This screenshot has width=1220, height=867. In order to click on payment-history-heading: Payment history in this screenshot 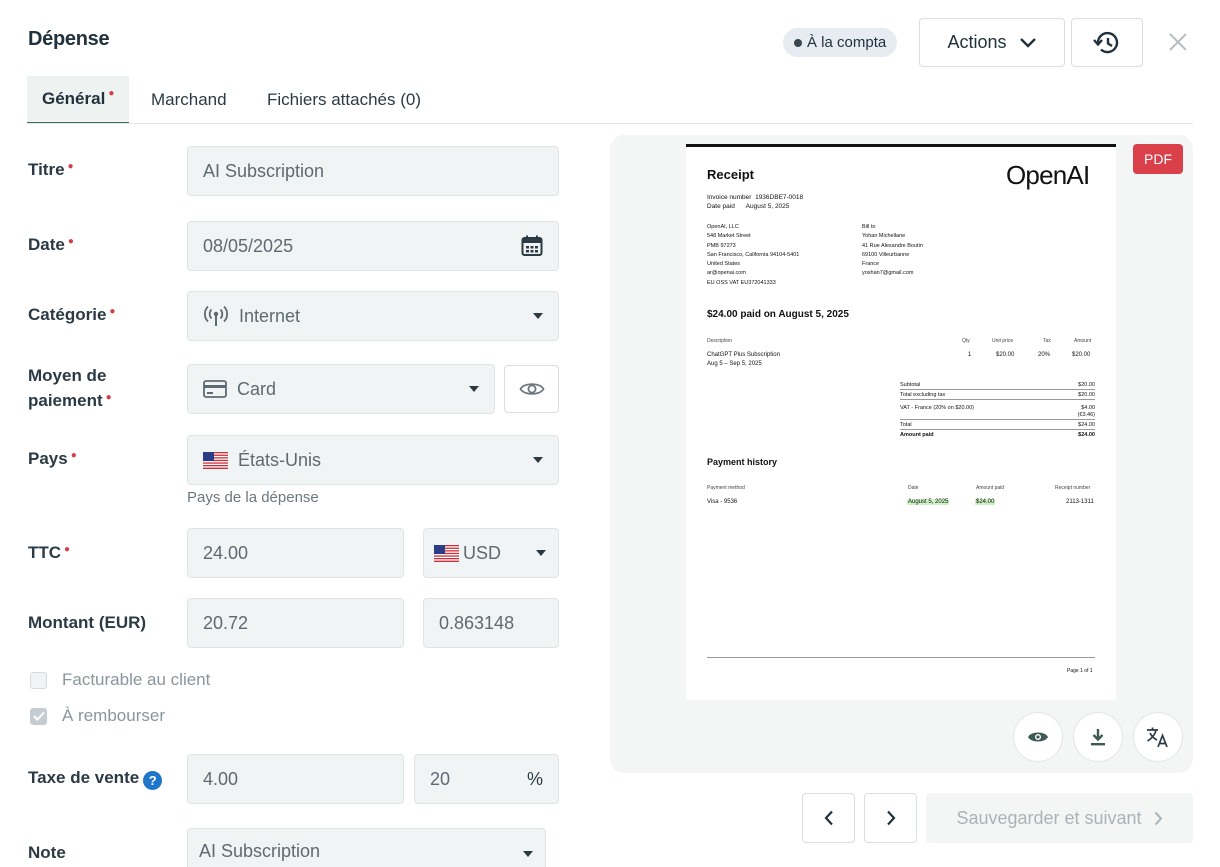, I will do `click(742, 462)`.